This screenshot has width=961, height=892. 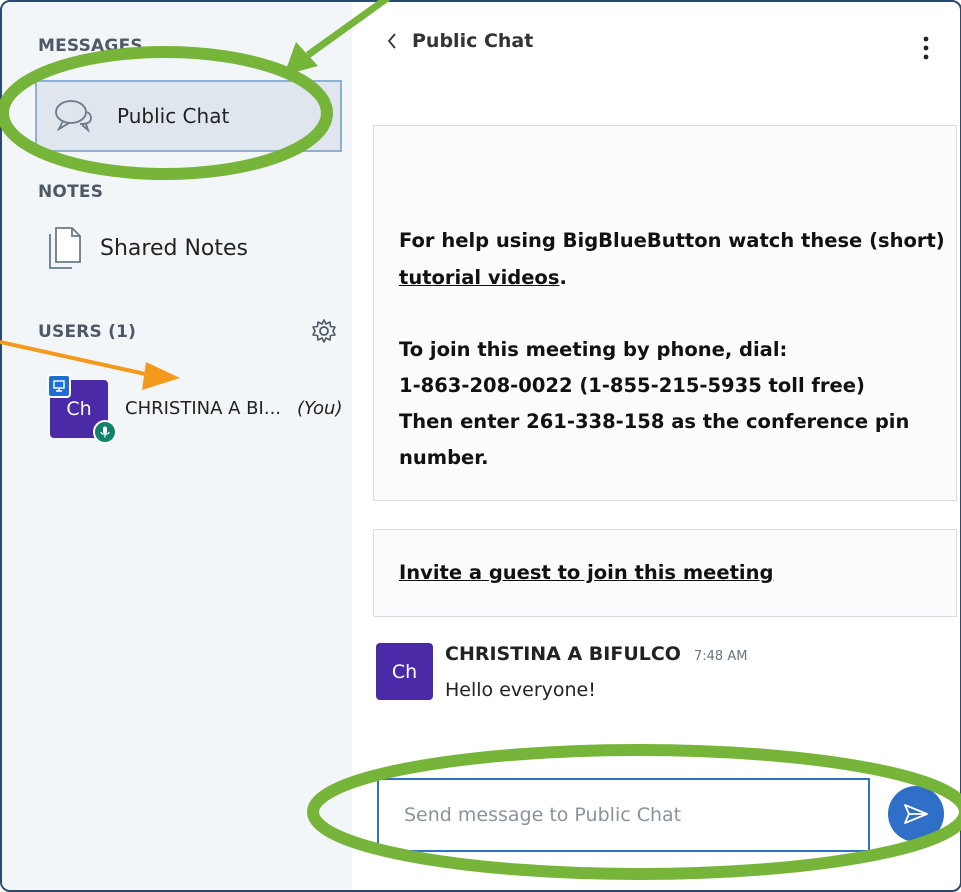 I want to click on chevron-left-icon, so click(x=392, y=41).